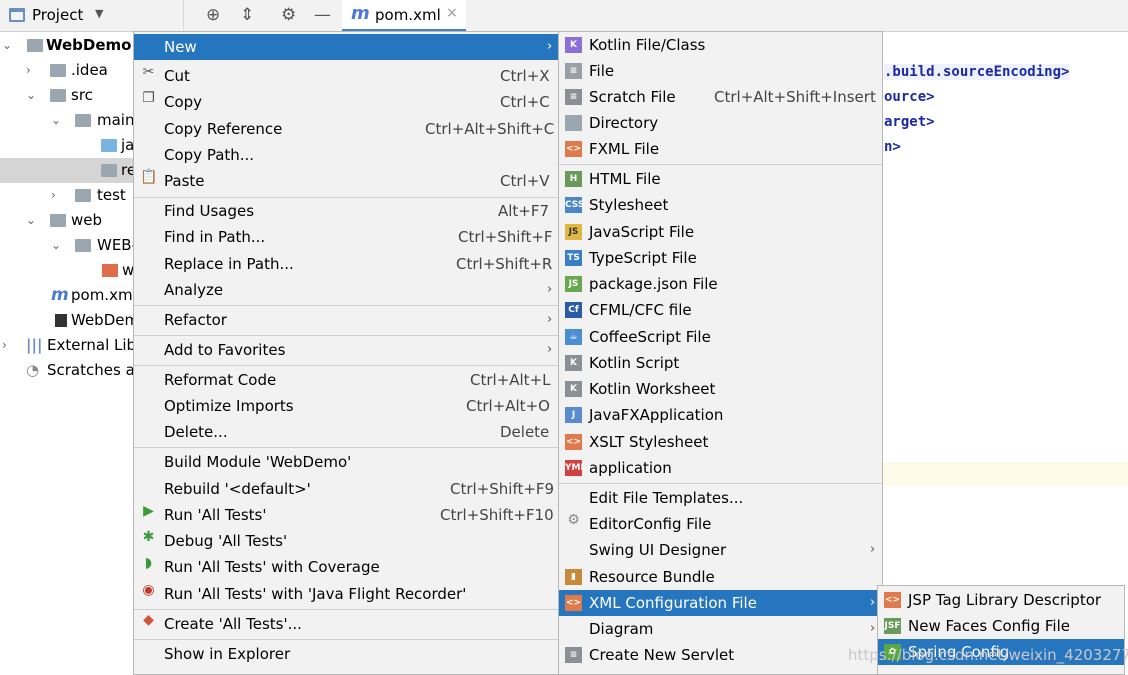 Image resolution: width=1128 pixels, height=675 pixels. Describe the element at coordinates (720, 468) in the screenshot. I see `menu-item-application: YML application` at that location.